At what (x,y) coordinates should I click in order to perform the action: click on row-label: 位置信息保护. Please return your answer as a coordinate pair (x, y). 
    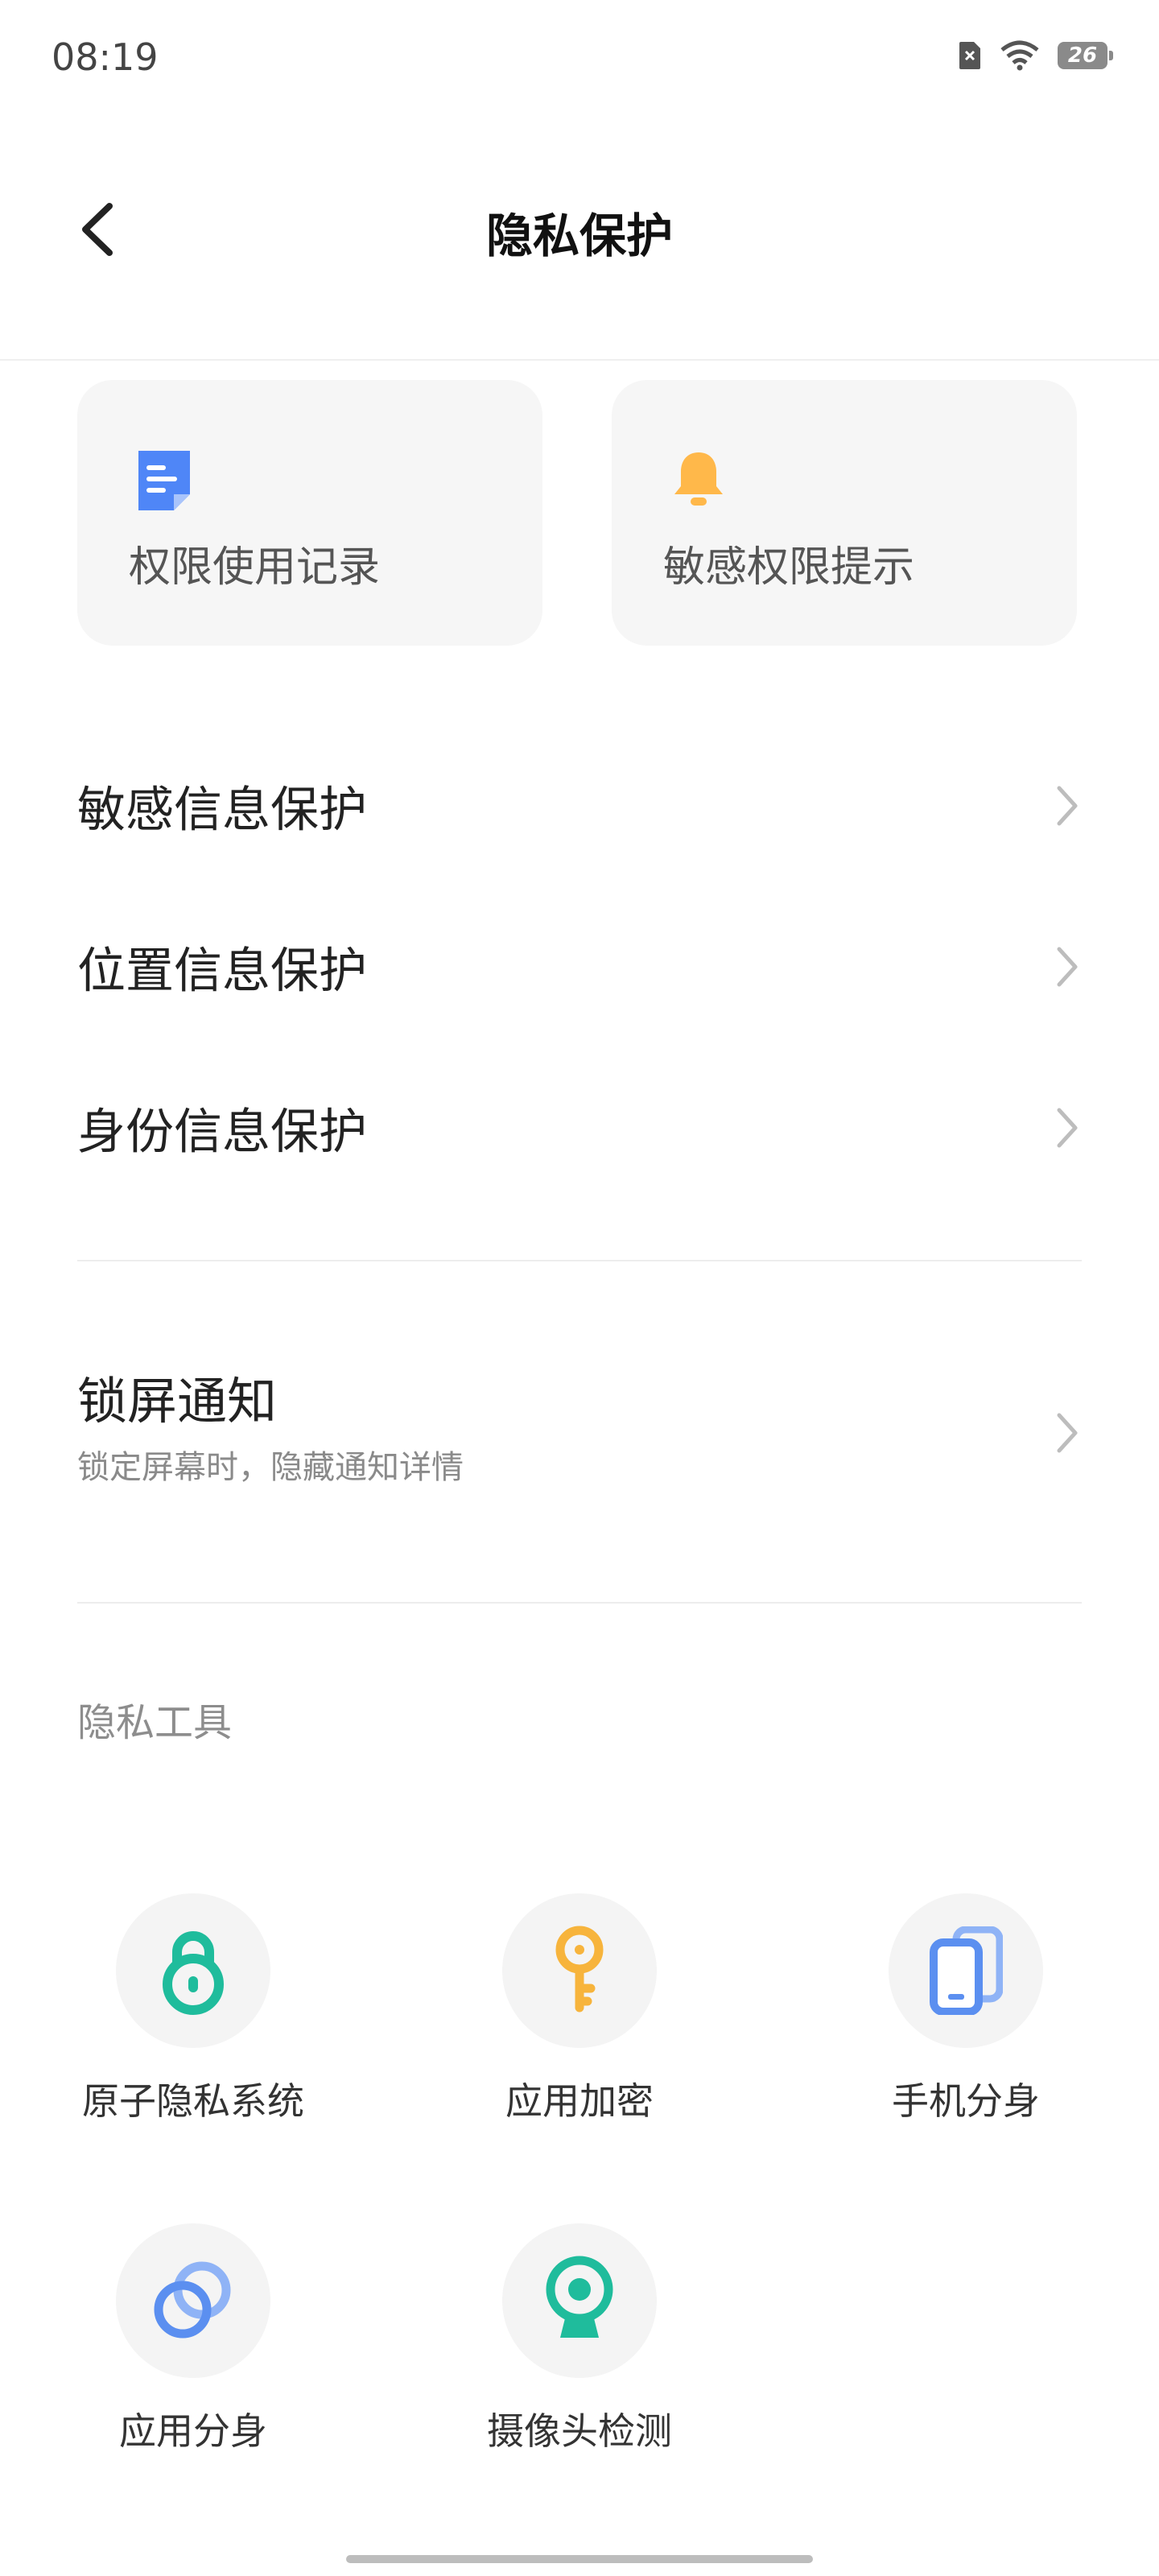
    Looking at the image, I should click on (222, 971).